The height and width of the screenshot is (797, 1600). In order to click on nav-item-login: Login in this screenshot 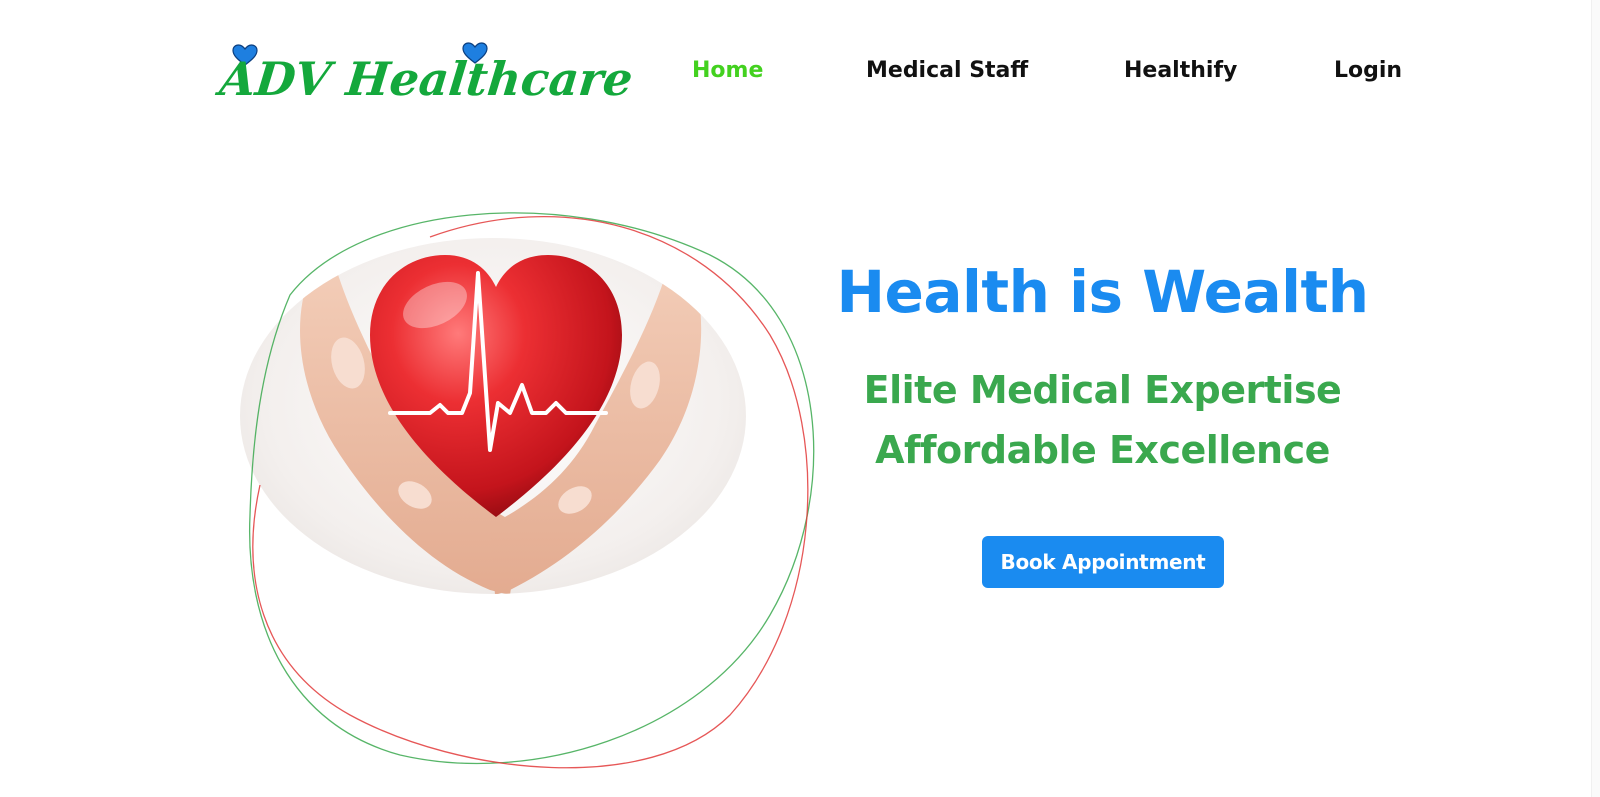, I will do `click(1368, 70)`.